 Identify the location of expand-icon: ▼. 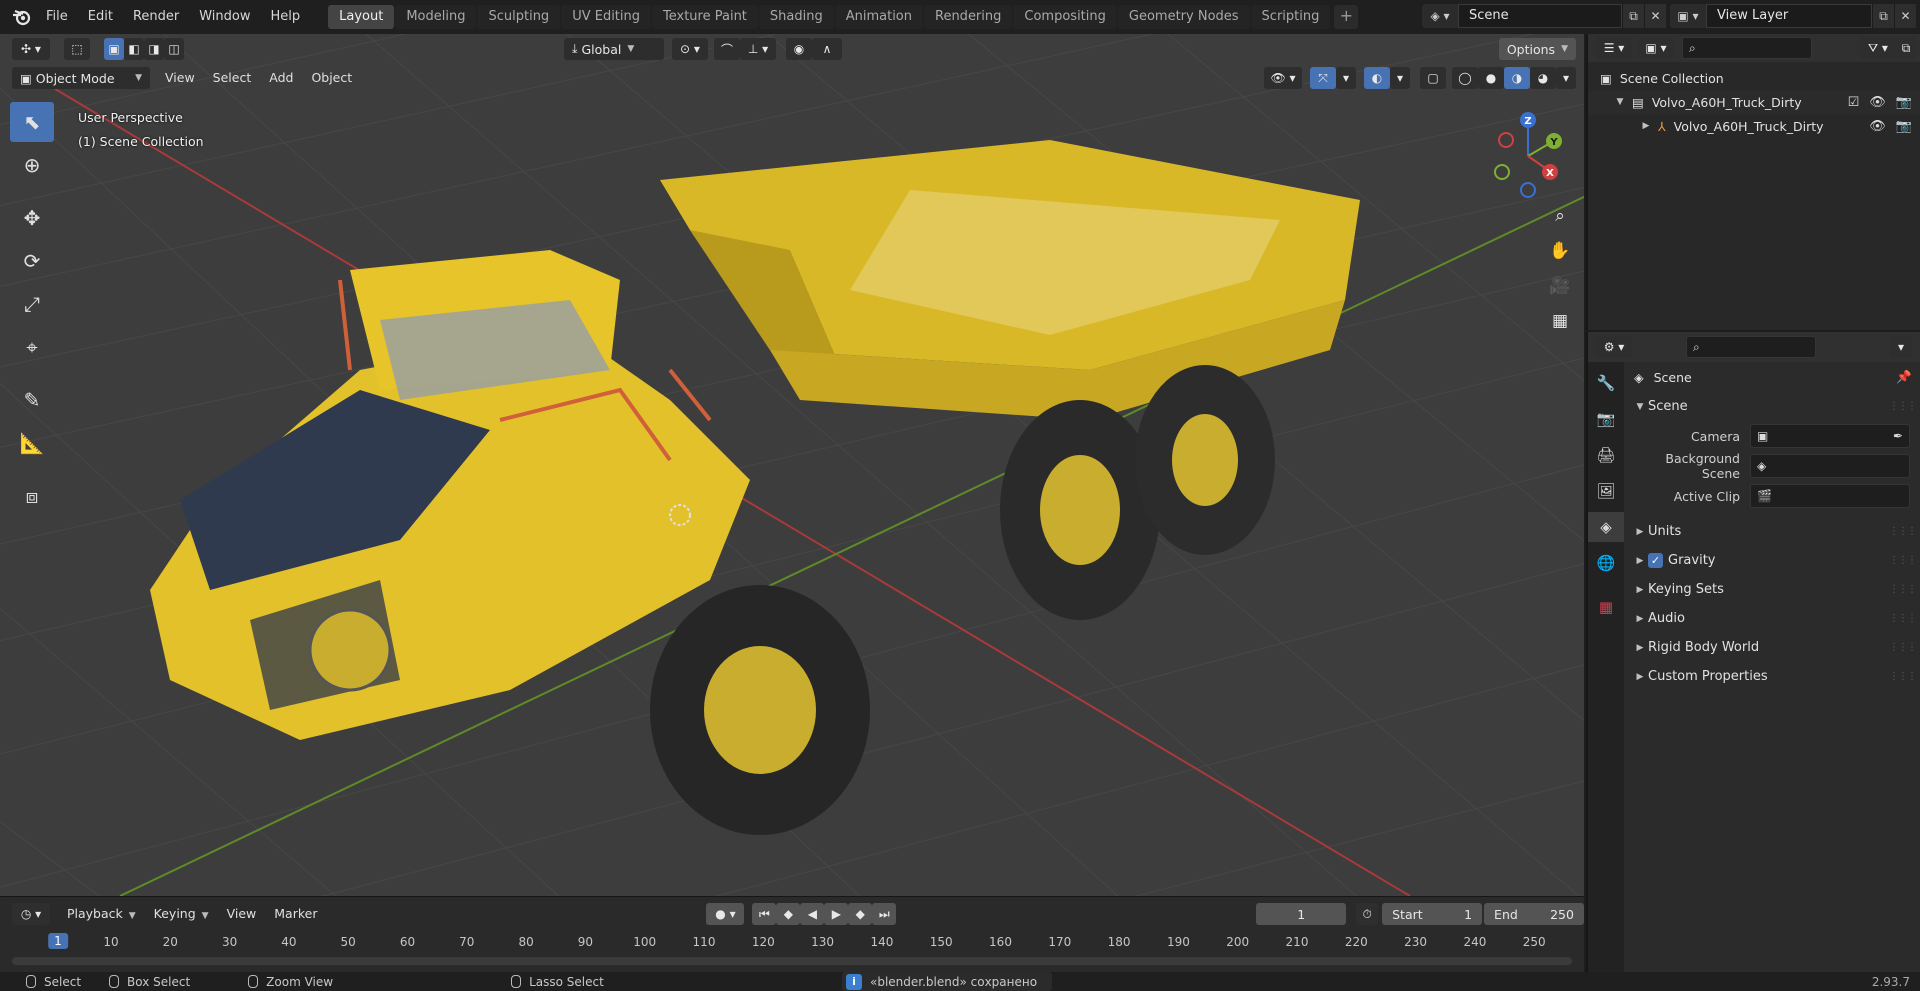
(1620, 102).